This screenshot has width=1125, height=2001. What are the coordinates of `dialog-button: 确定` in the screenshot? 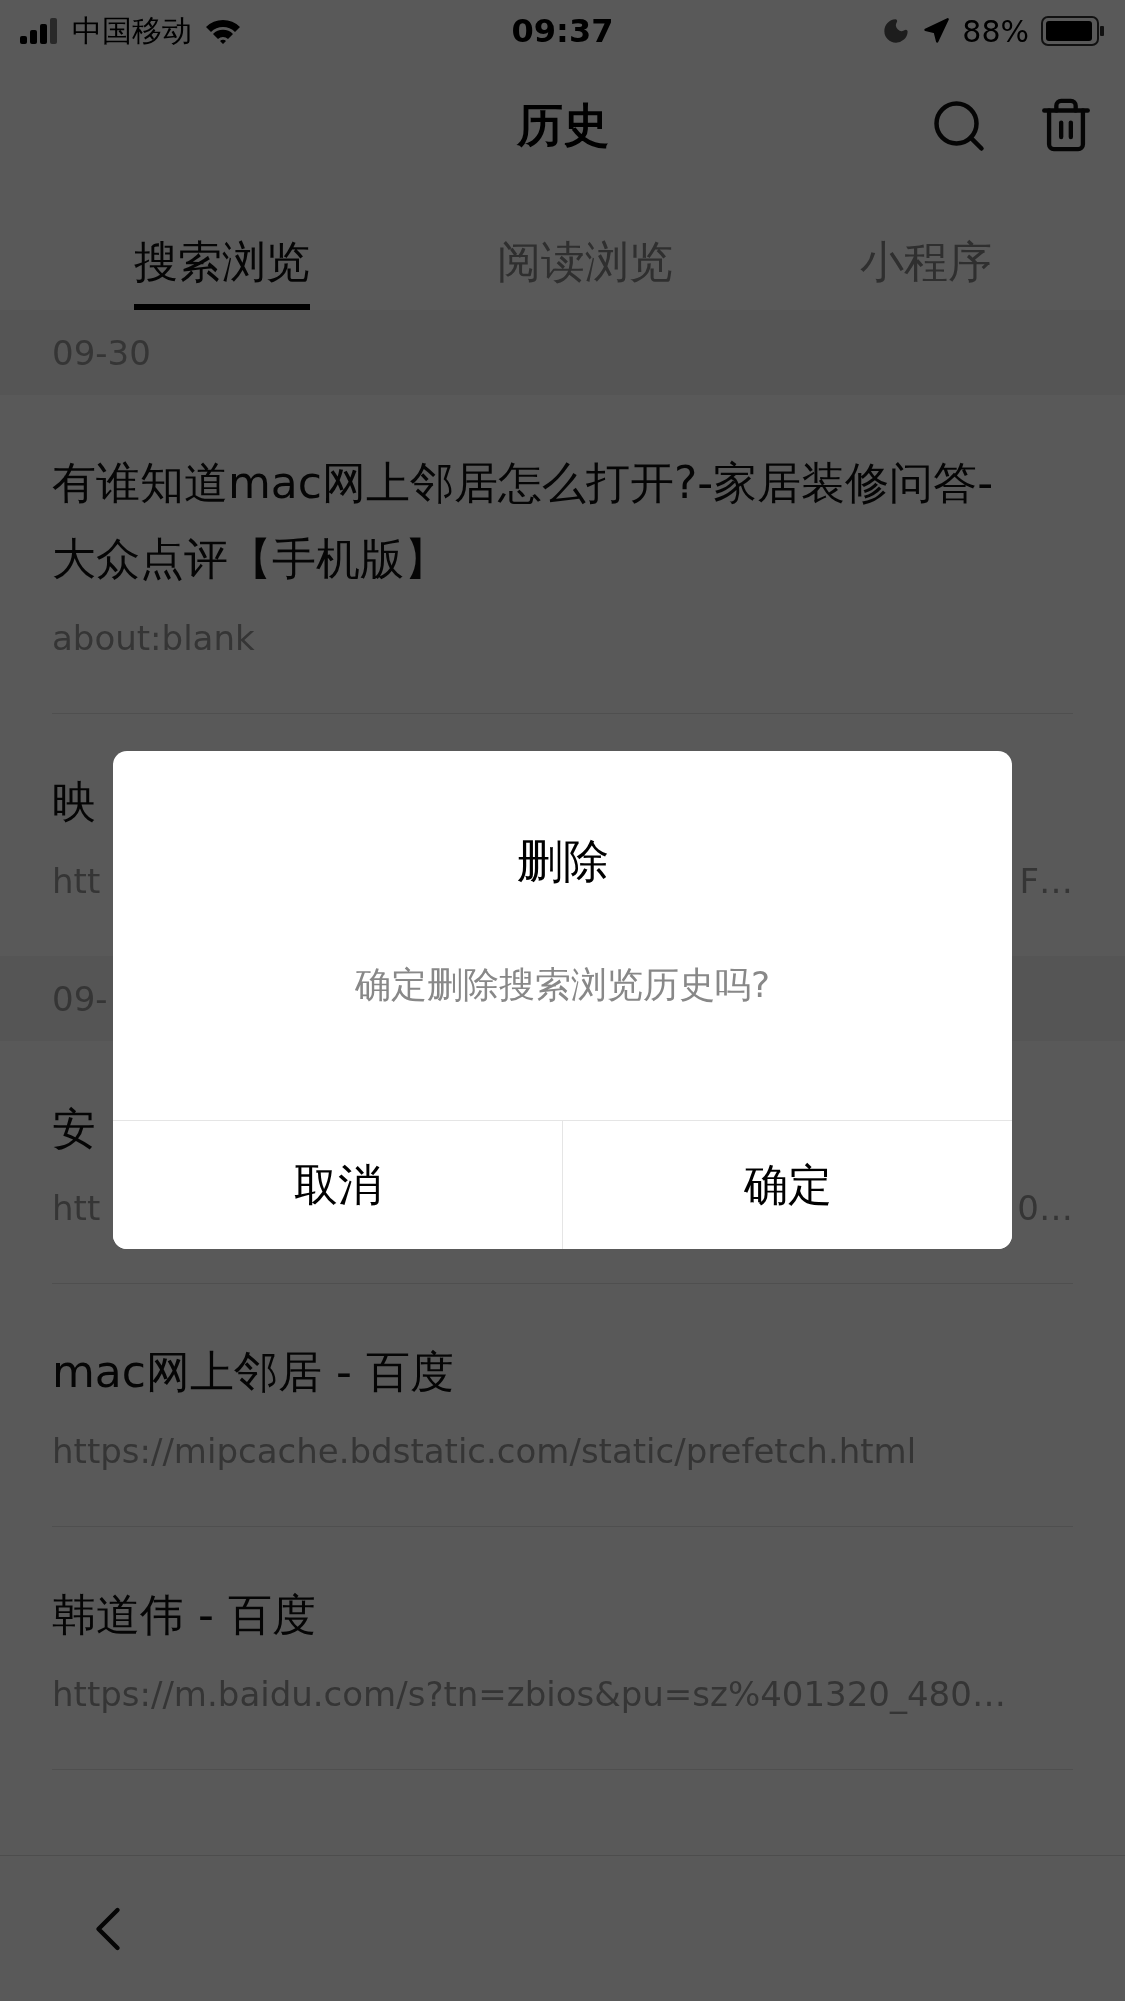 It's located at (787, 1185).